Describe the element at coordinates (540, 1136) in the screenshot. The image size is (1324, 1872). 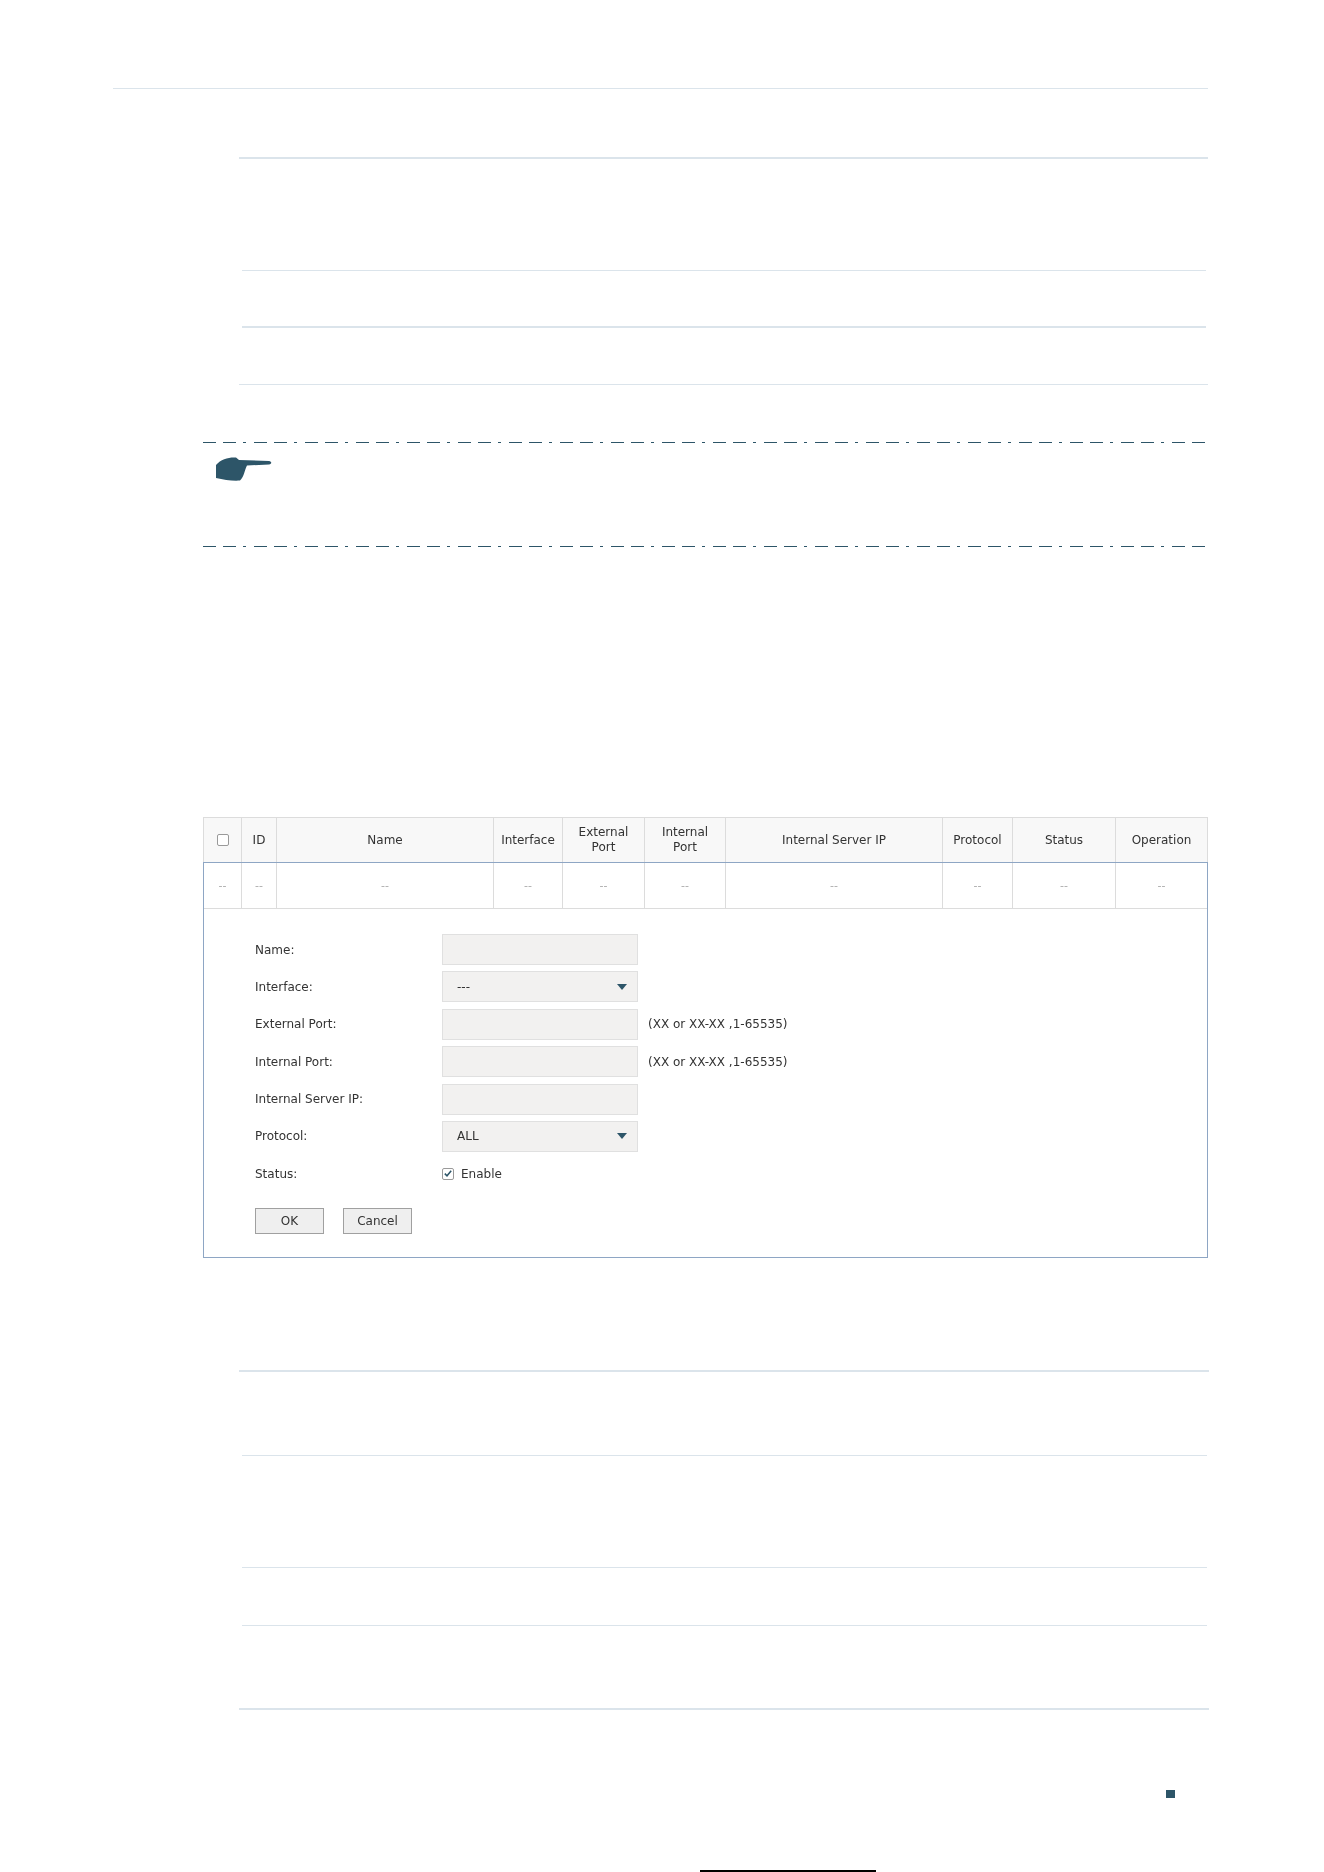
I see `dropdown: ALL` at that location.